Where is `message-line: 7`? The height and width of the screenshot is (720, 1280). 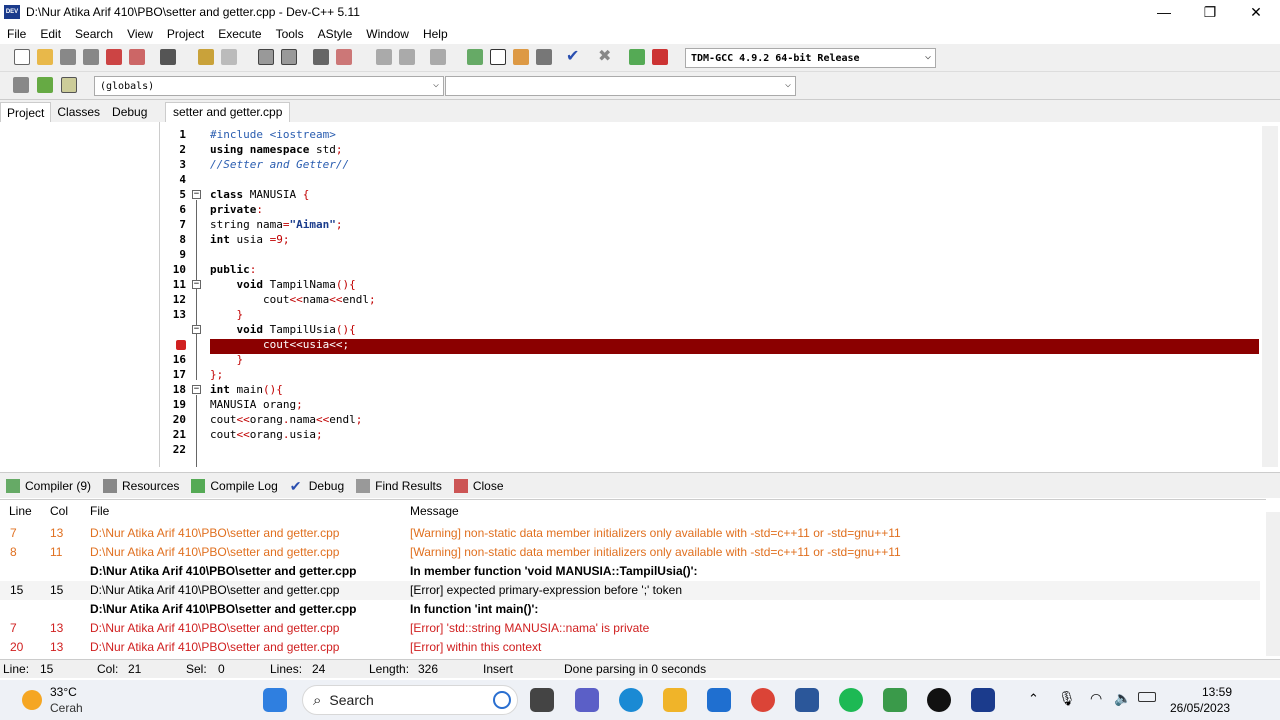 message-line: 7 is located at coordinates (13, 533).